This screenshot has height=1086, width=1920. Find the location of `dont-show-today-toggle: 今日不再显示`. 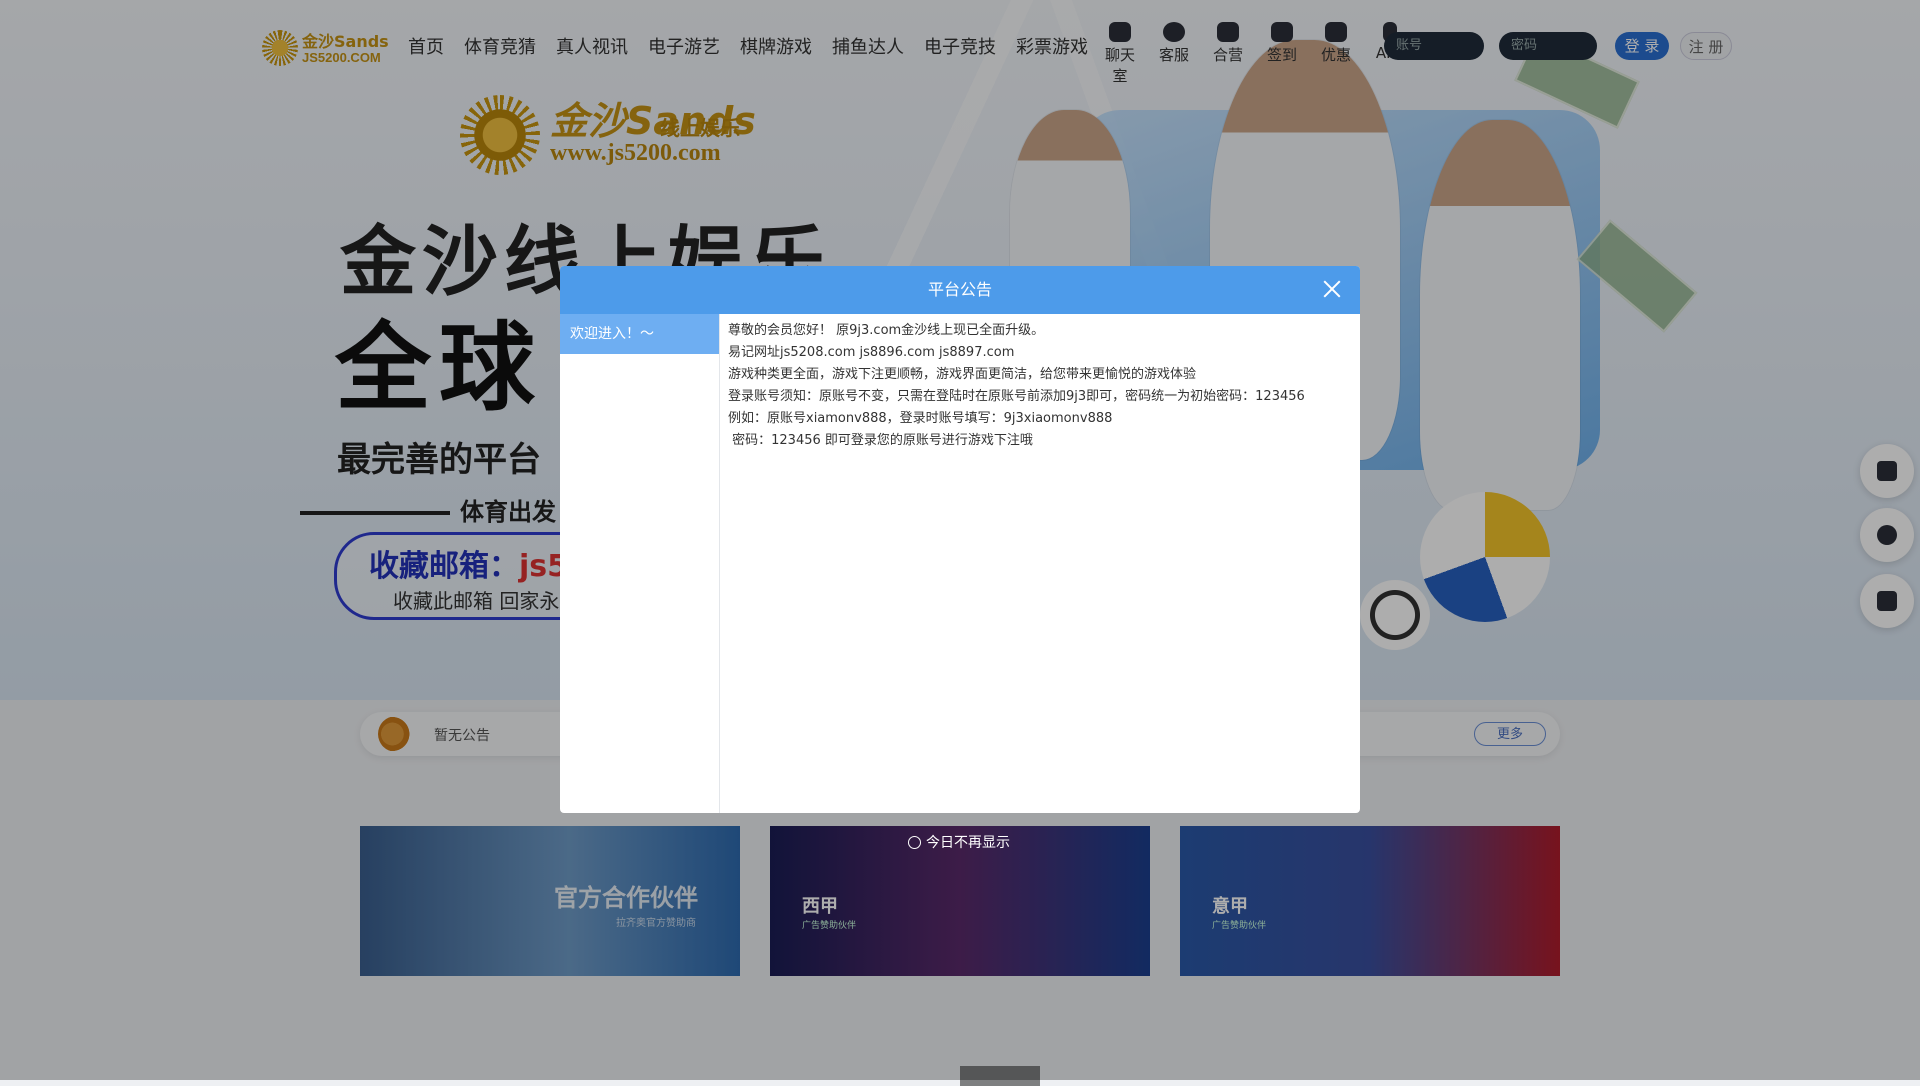

dont-show-today-toggle: 今日不再显示 is located at coordinates (959, 842).